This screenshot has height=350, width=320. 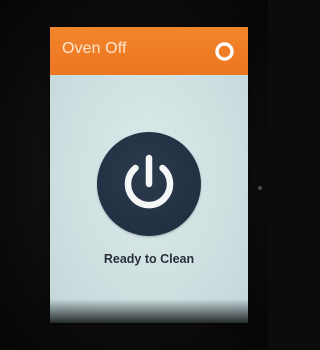 What do you see at coordinates (94, 48) in the screenshot?
I see `page-title: Oven Off` at bounding box center [94, 48].